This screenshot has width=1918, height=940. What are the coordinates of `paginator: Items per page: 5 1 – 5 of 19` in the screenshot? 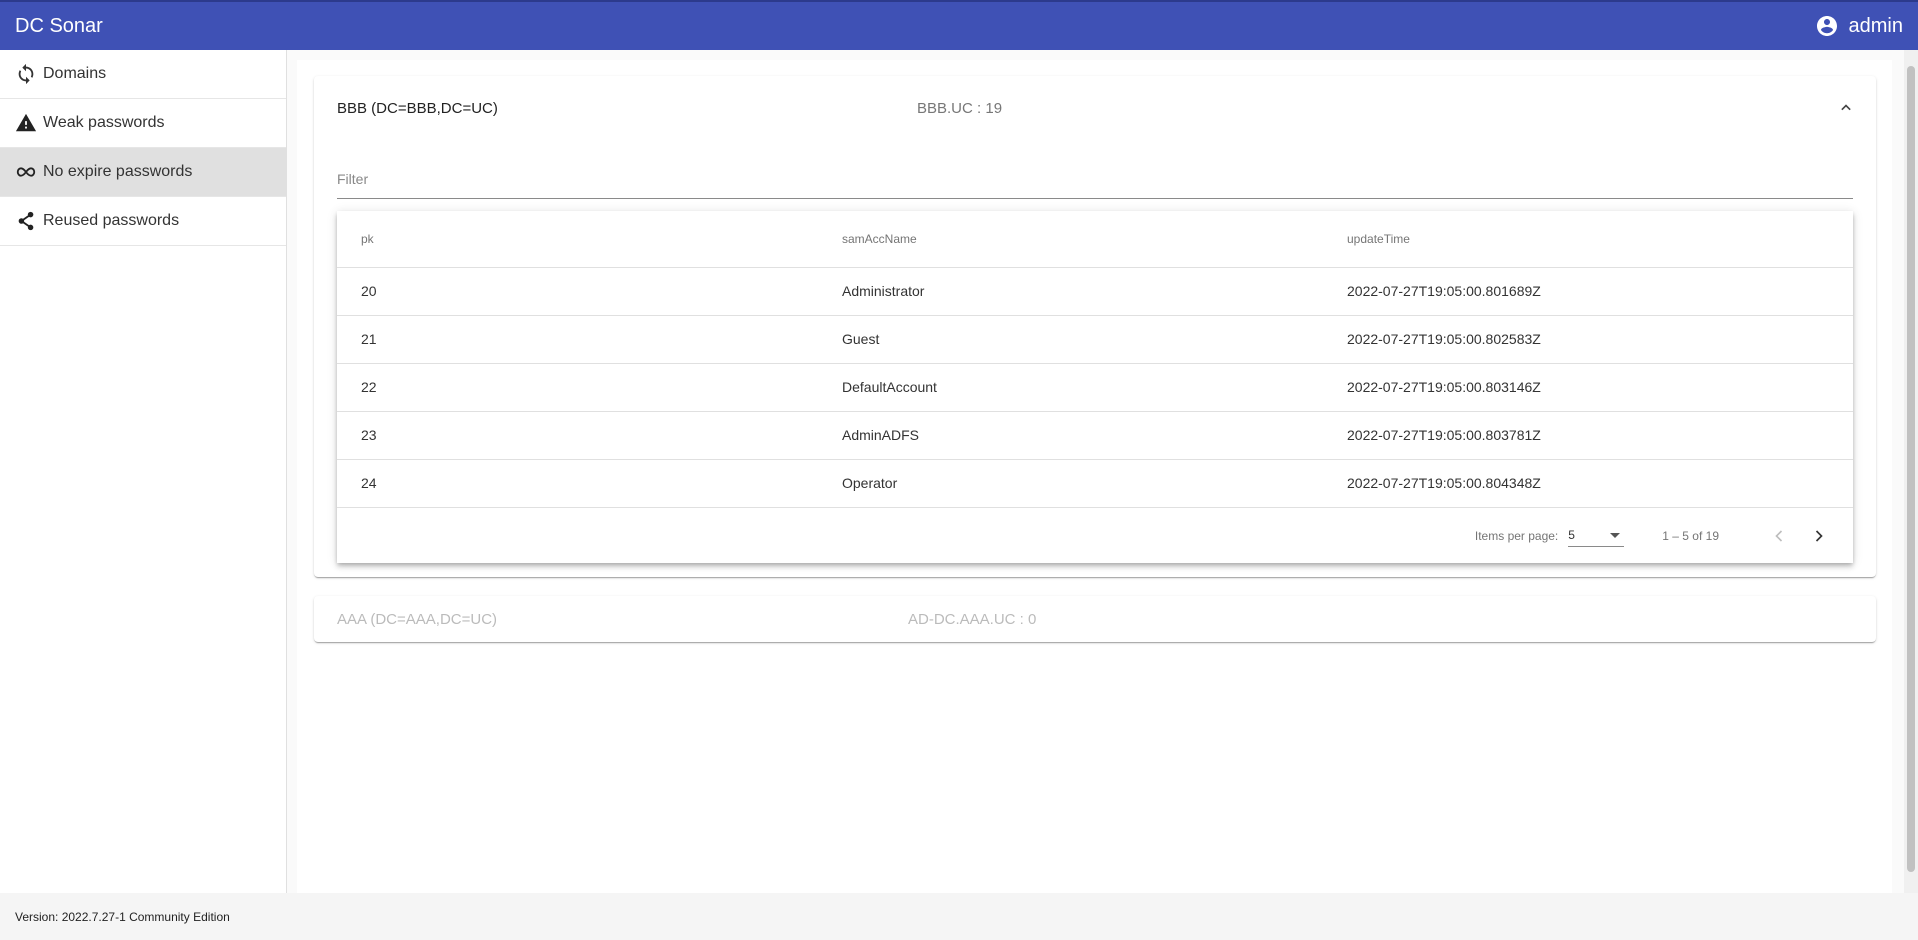 It's located at (1095, 536).